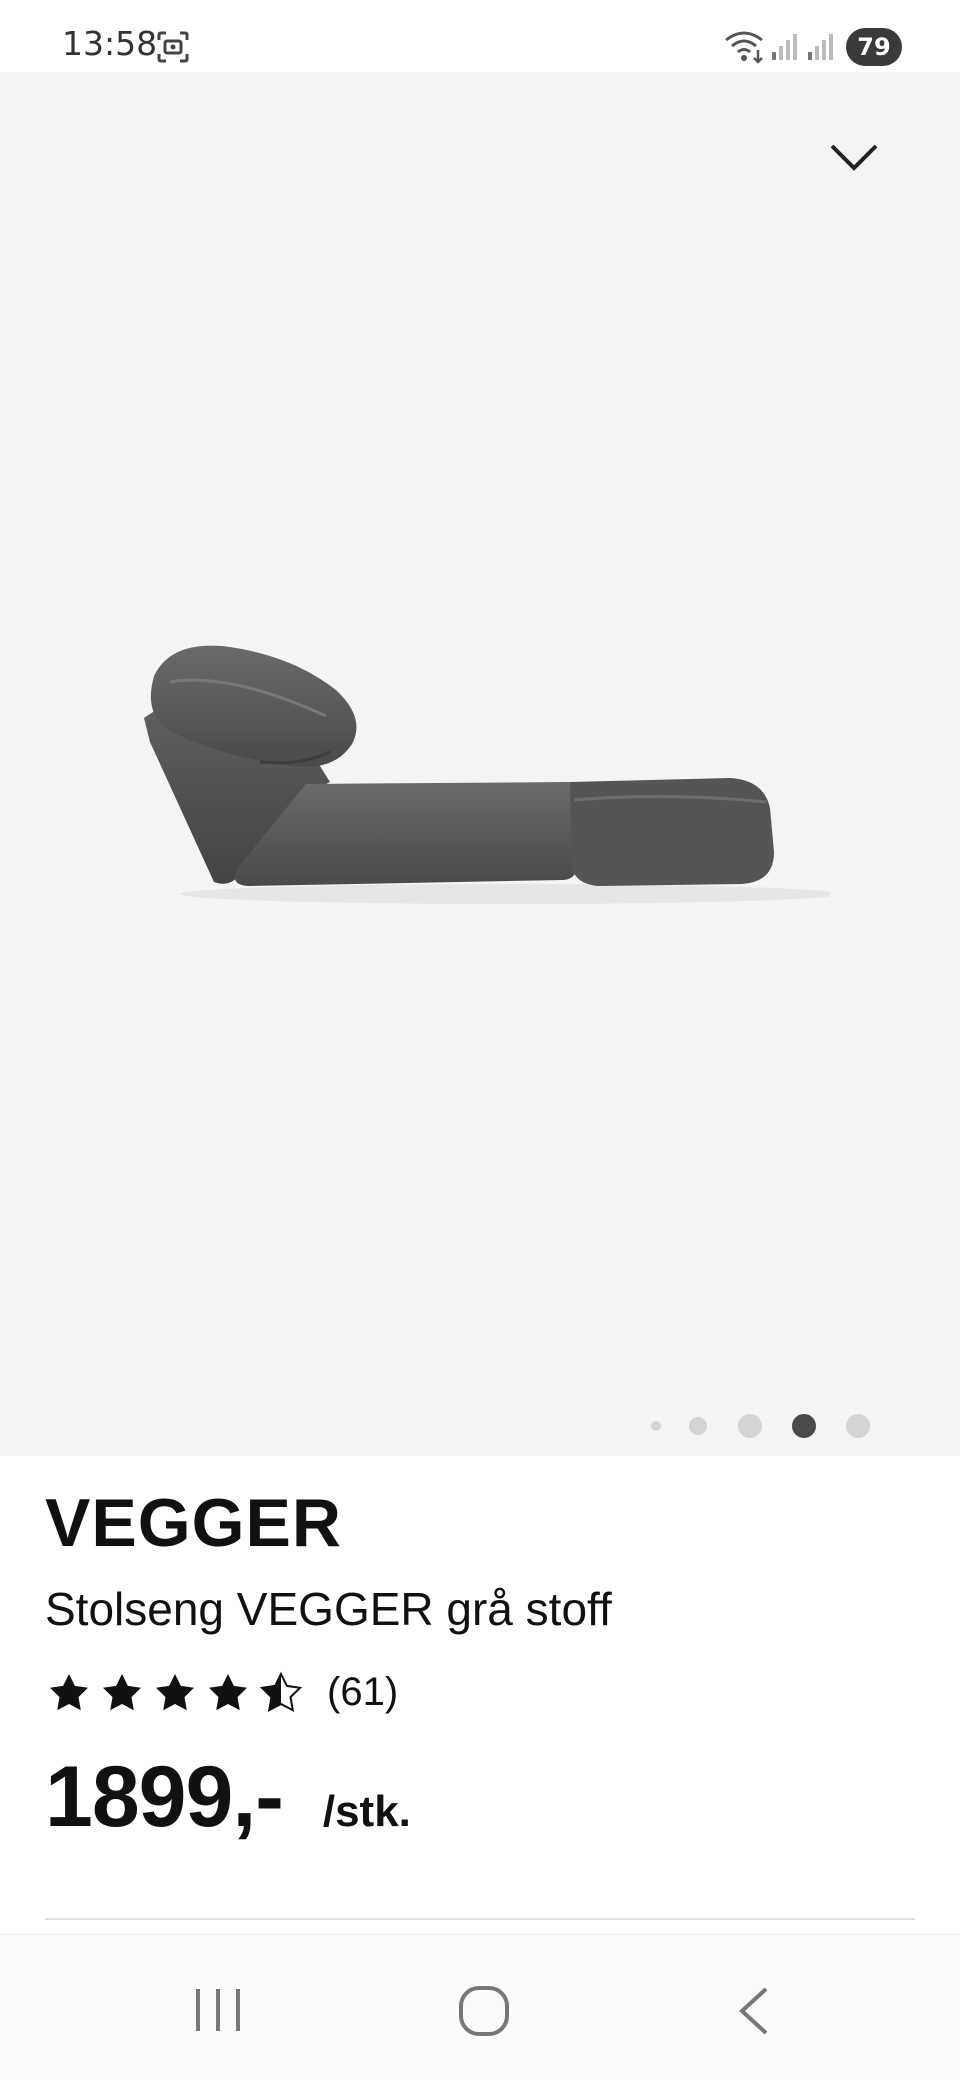 This screenshot has width=960, height=2080. I want to click on product-image, so click(487, 774).